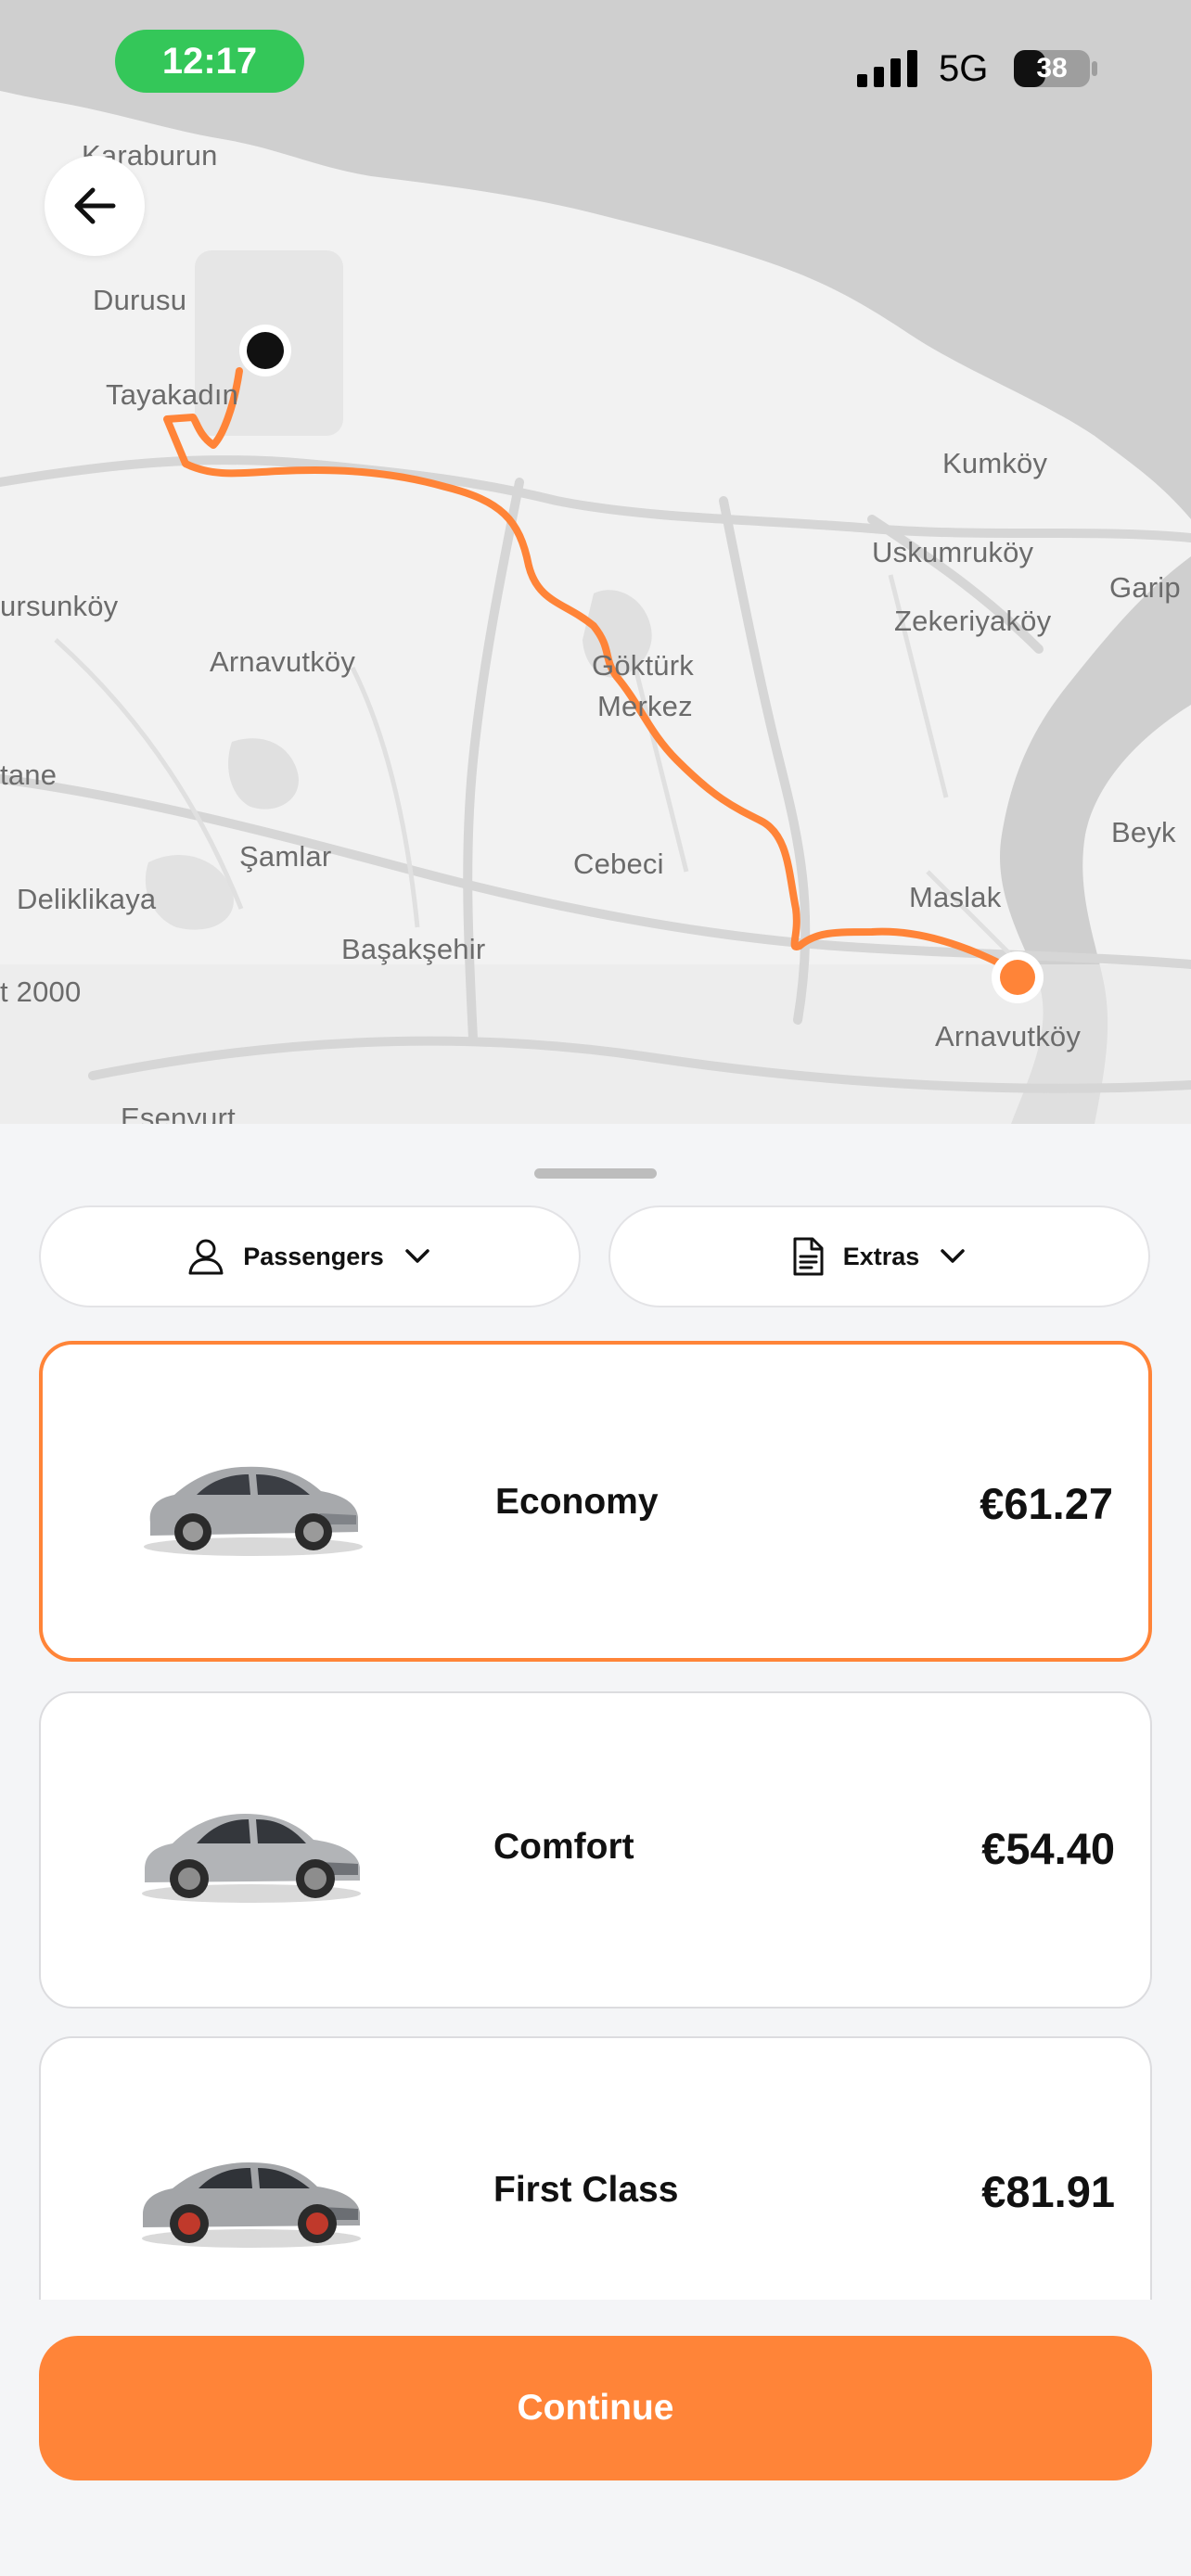 The image size is (1191, 2576). I want to click on map-label: tane, so click(29, 775).